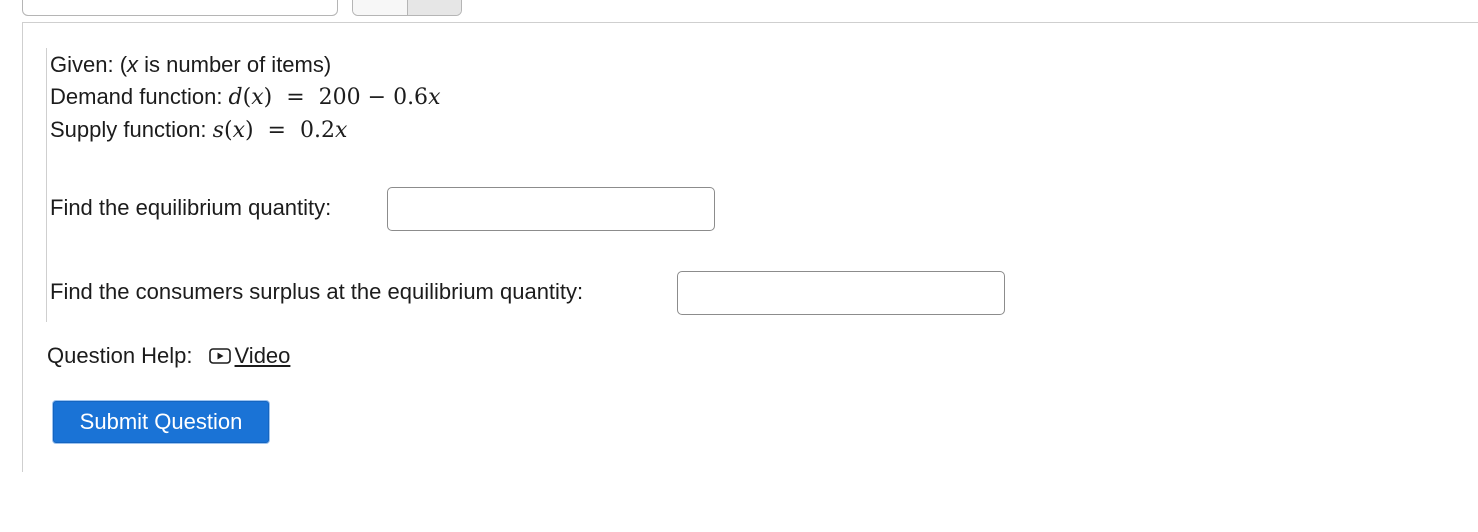 This screenshot has width=1478, height=532. I want to click on given-line: Given: (x is number of items), so click(190, 65).